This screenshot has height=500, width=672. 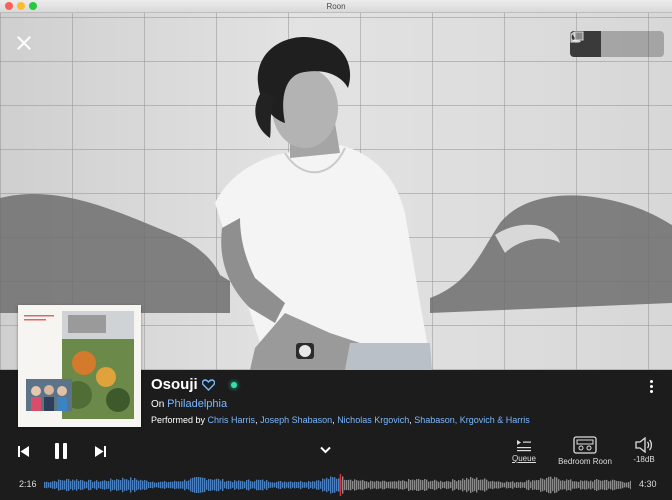 What do you see at coordinates (79, 366) in the screenshot?
I see `album-cover` at bounding box center [79, 366].